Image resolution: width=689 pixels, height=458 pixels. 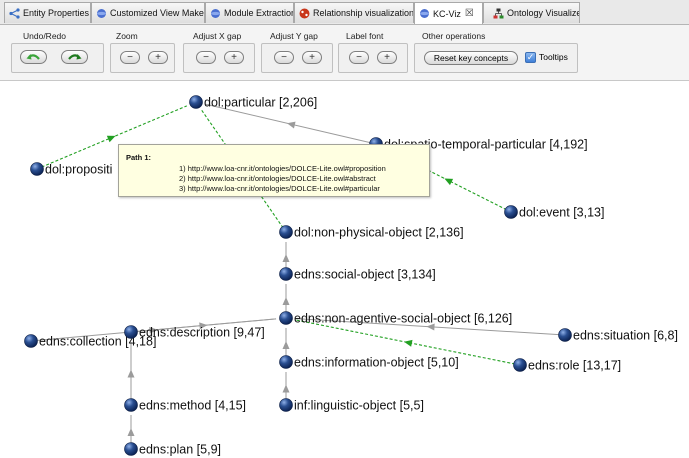 I want to click on node-event: dol:event [3,13], so click(x=554, y=212).